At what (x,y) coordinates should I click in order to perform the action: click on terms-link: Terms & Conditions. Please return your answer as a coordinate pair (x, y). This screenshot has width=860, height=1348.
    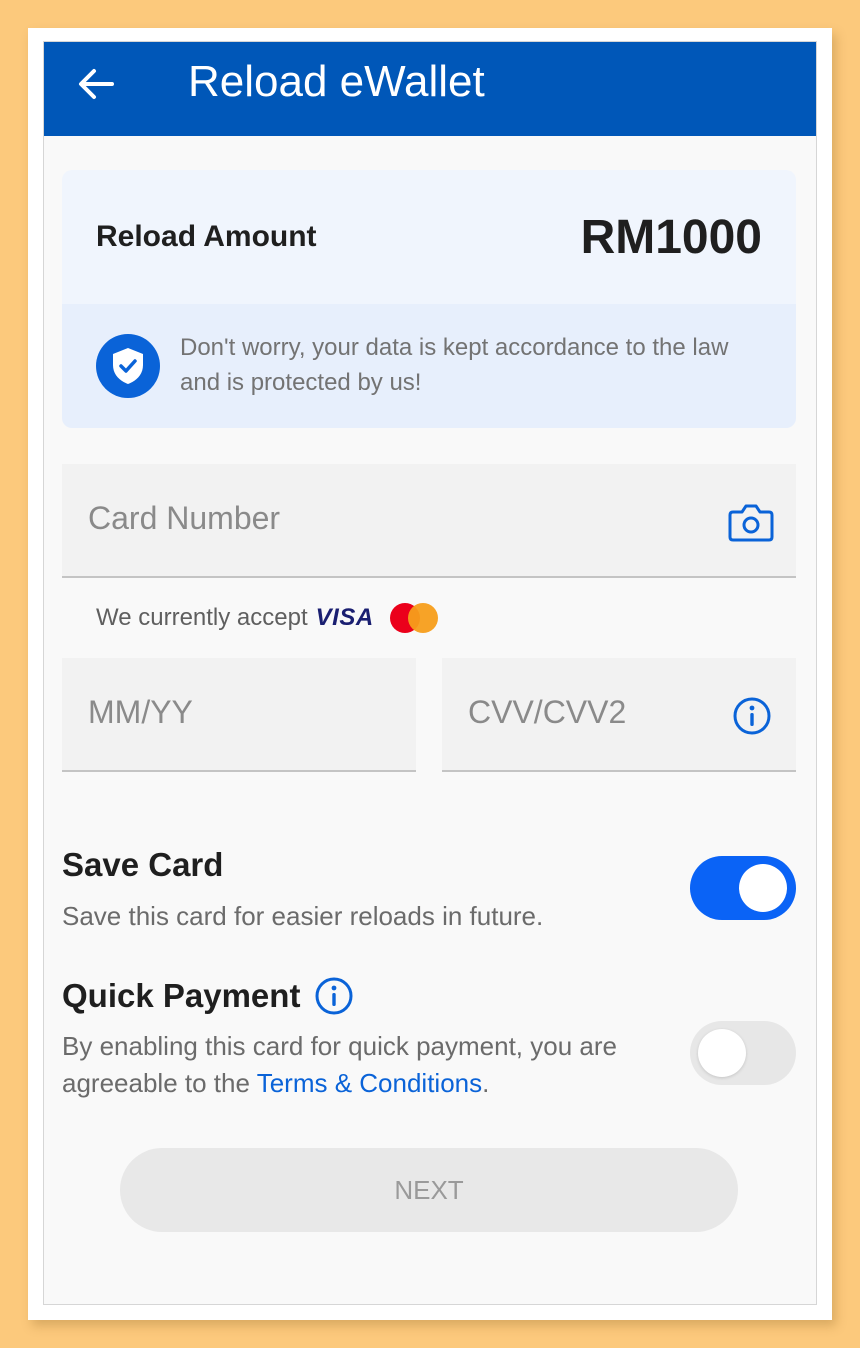
    Looking at the image, I should click on (369, 1083).